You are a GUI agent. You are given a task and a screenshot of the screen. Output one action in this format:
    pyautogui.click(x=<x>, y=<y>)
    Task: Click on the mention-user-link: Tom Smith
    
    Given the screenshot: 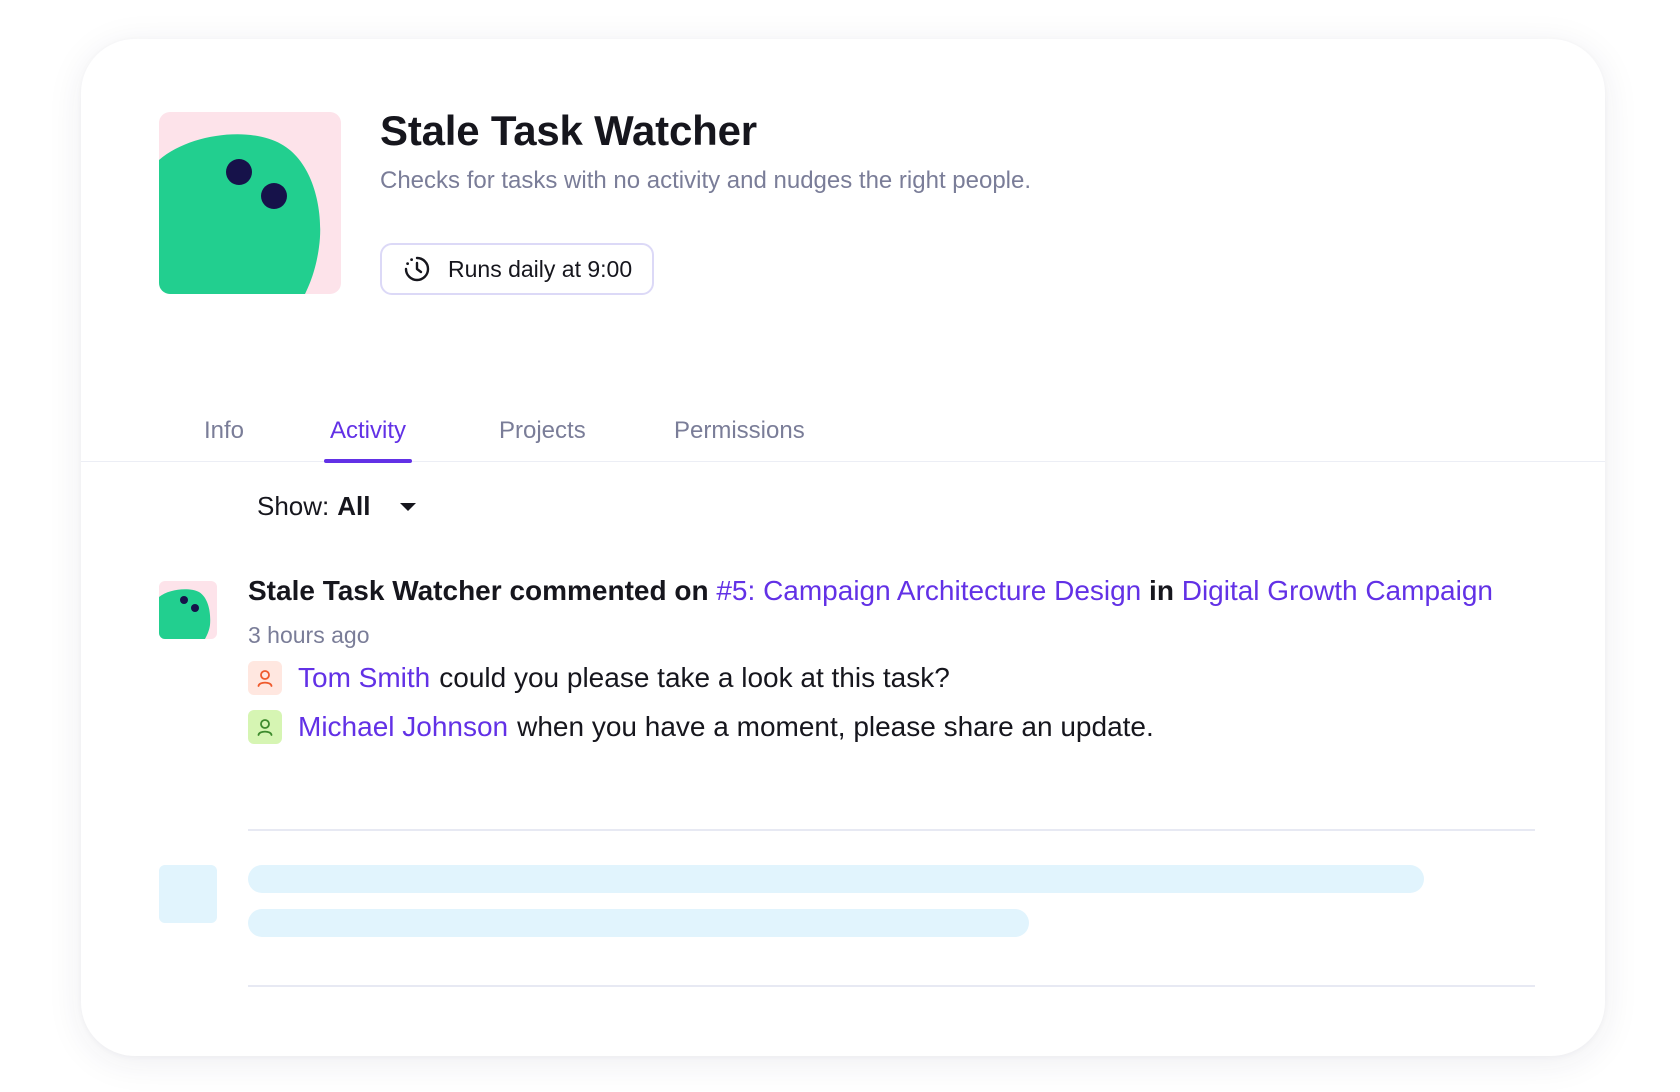 What is the action you would take?
    pyautogui.click(x=364, y=678)
    